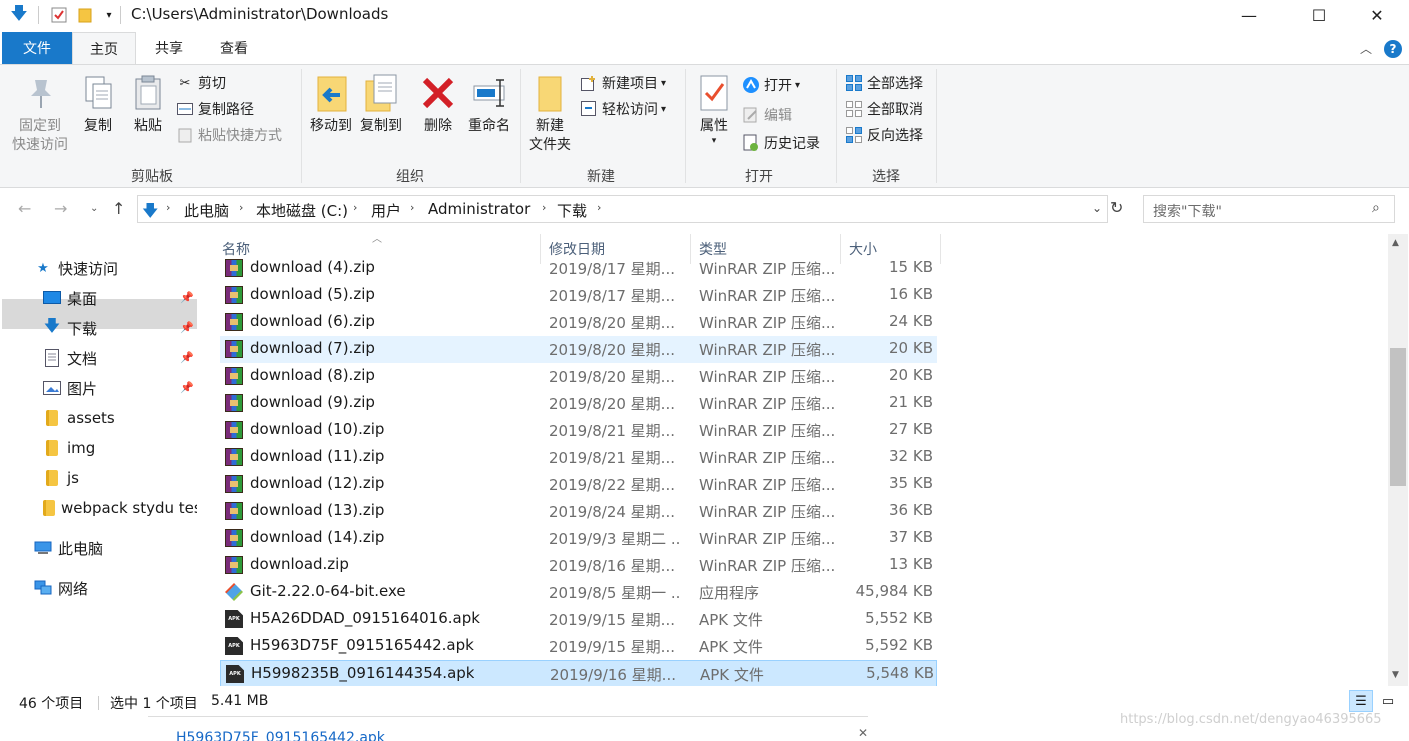  Describe the element at coordinates (1393, 49) in the screenshot. I see `help-icon: ?` at that location.